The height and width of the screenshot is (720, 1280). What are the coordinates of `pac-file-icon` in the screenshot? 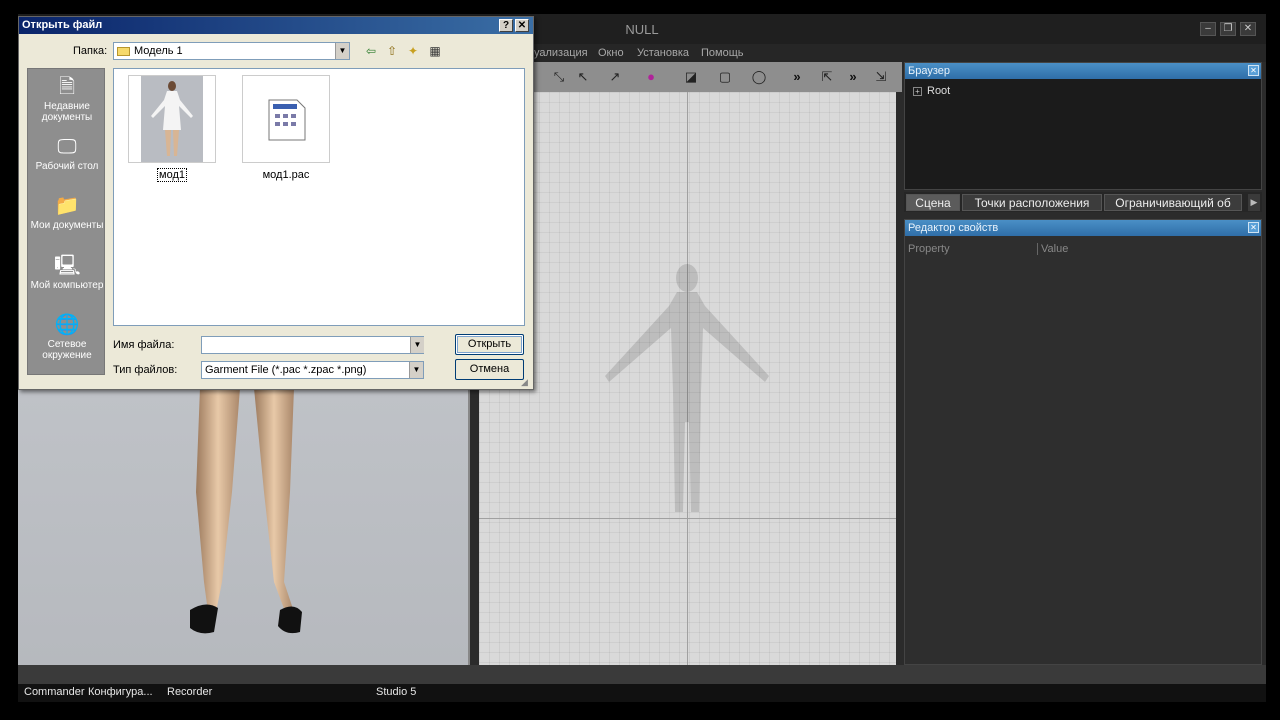 It's located at (287, 120).